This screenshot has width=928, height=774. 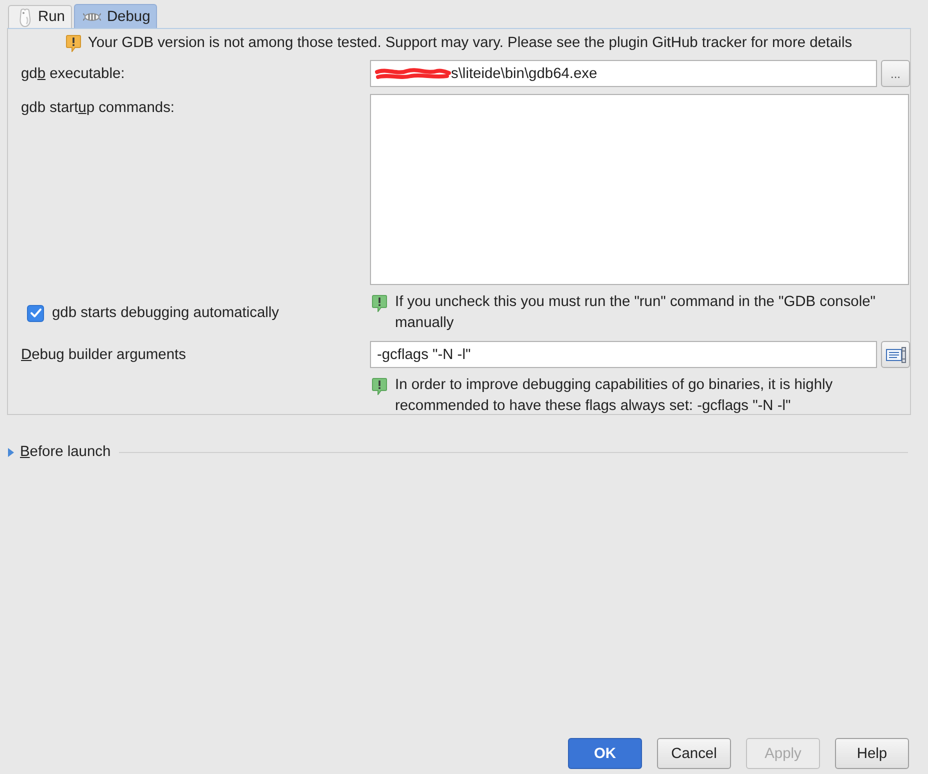 What do you see at coordinates (165, 313) in the screenshot?
I see `checkbox-label: gdb starts debugging automatically` at bounding box center [165, 313].